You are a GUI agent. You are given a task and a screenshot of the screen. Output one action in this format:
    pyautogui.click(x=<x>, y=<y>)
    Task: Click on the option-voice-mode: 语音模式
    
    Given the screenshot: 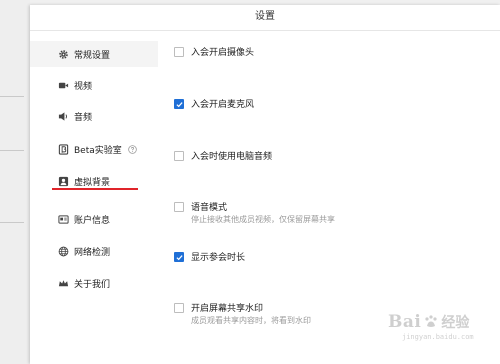 What is the action you would take?
    pyautogui.click(x=200, y=206)
    